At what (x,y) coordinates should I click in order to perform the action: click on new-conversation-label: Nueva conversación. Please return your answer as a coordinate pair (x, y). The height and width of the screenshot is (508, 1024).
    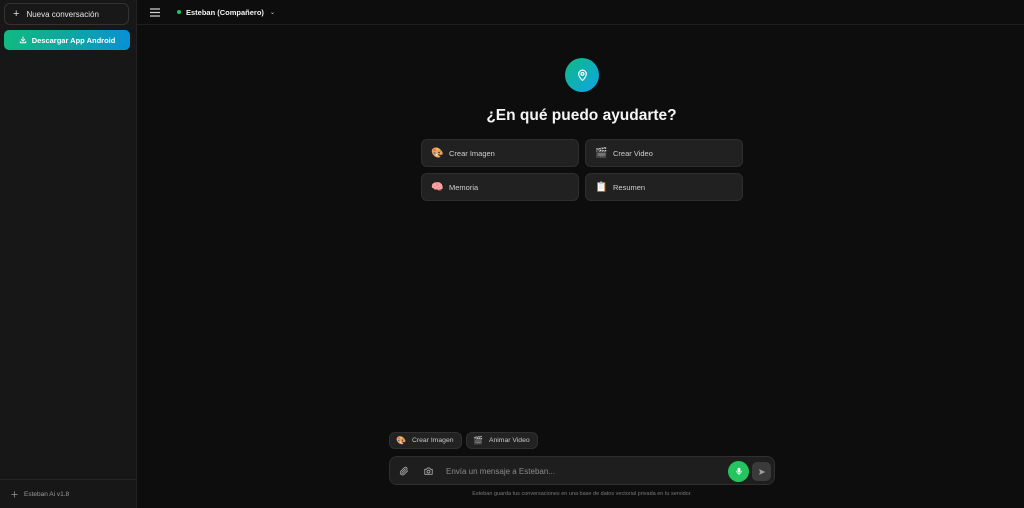
    Looking at the image, I should click on (62, 14).